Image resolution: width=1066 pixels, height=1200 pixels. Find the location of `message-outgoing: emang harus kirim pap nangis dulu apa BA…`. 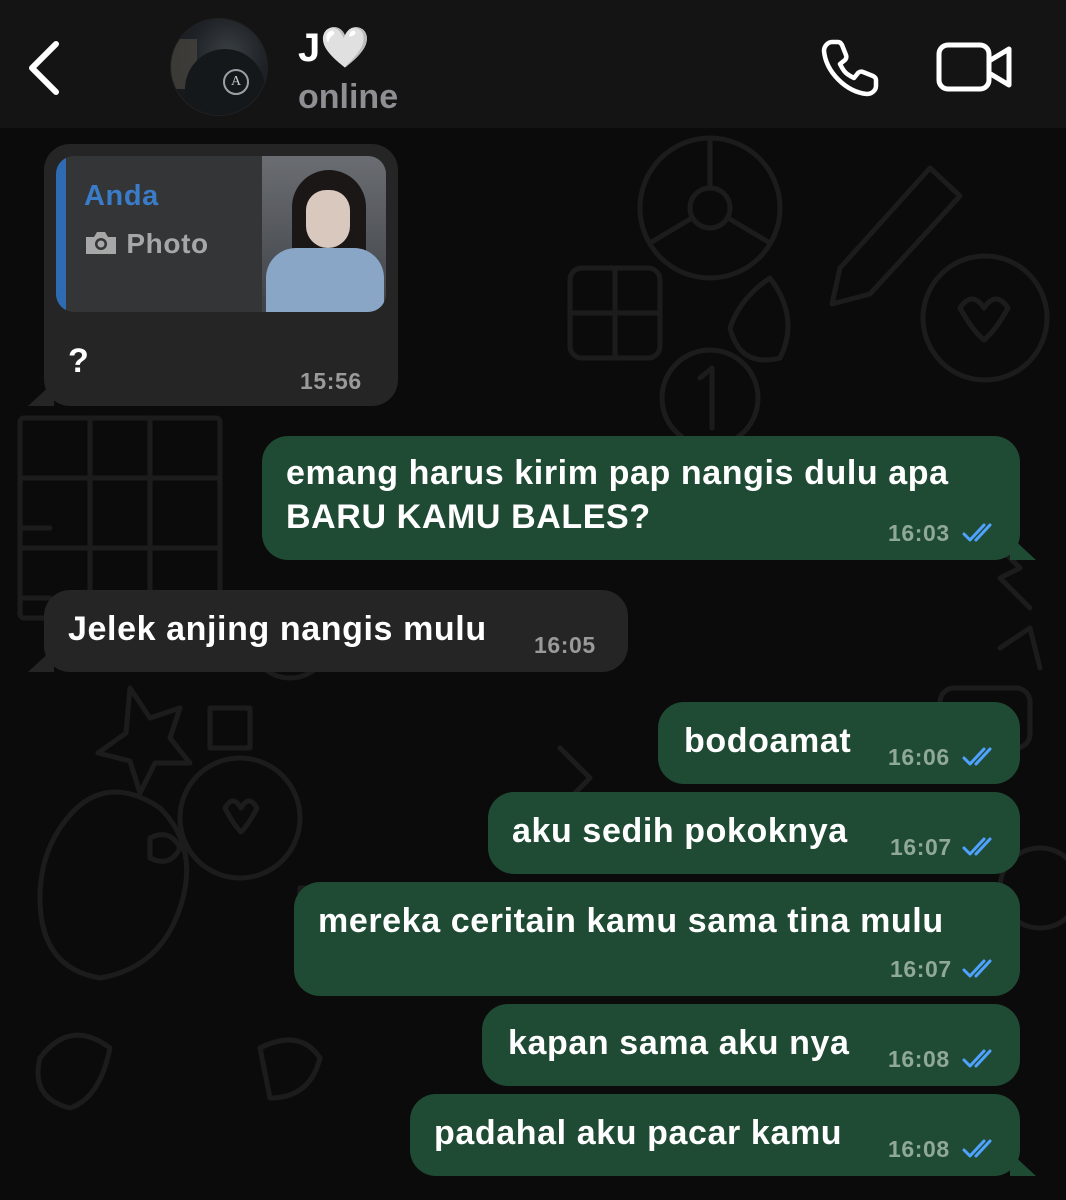

message-outgoing: emang harus kirim pap nangis dulu apa BA… is located at coordinates (649, 498).